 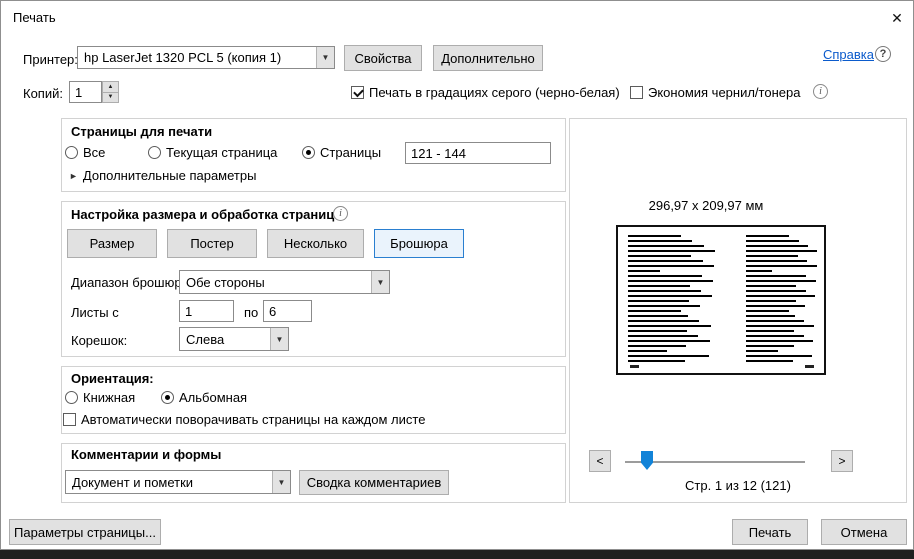 I want to click on pages-group-title: Страницы для печати, so click(x=142, y=131).